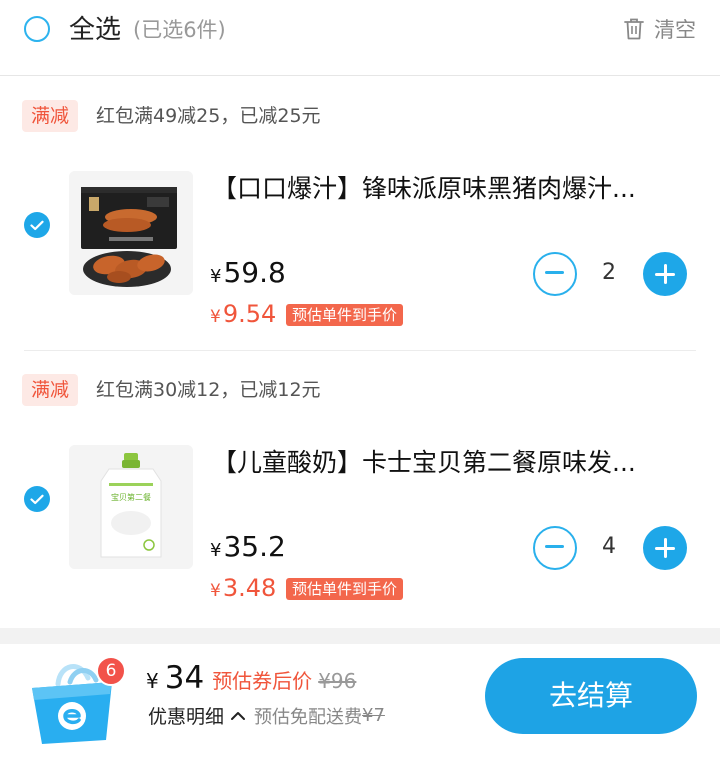  Describe the element at coordinates (131, 497) in the screenshot. I see `svg-text: 宝贝第二餐` at that location.